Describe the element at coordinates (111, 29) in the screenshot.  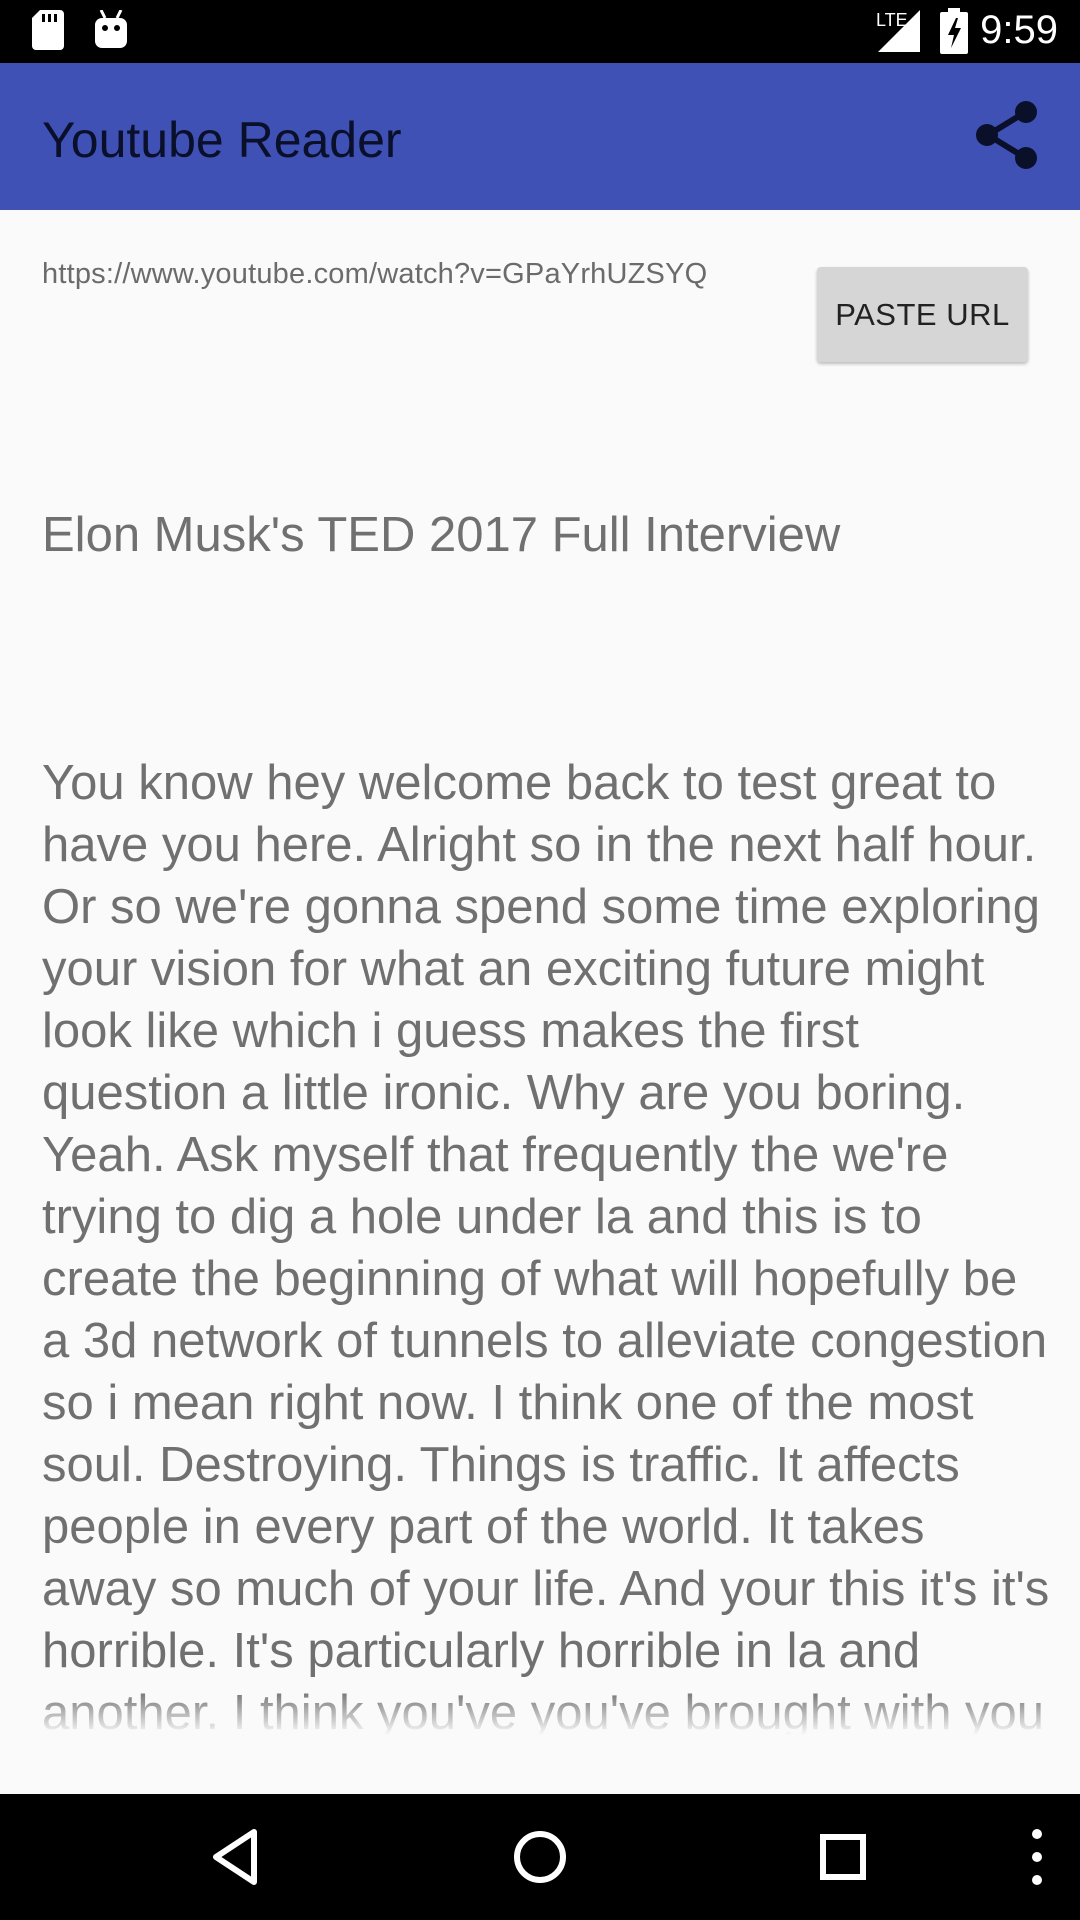
I see `android-debug-icon` at that location.